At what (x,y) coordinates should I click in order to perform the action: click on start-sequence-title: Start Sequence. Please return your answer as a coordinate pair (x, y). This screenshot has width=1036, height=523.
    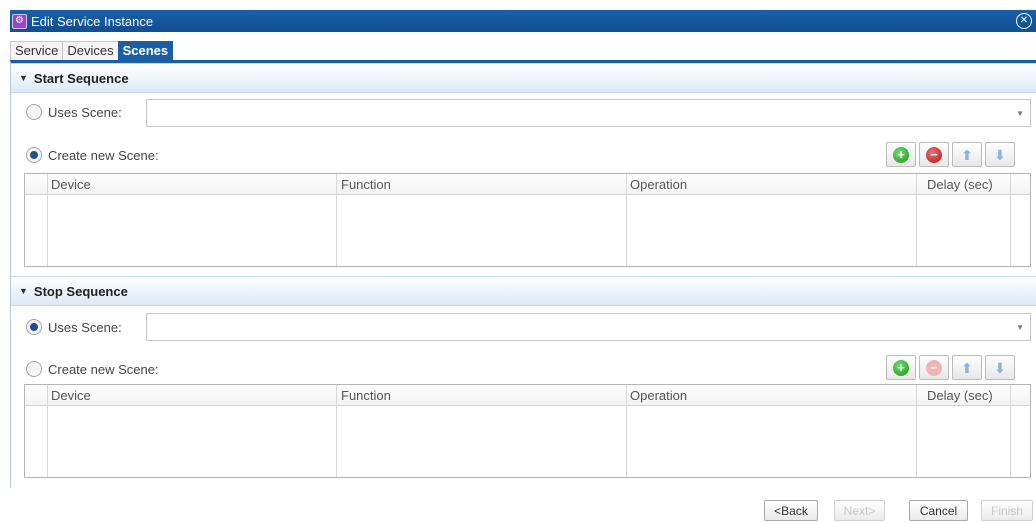
    Looking at the image, I should click on (81, 78).